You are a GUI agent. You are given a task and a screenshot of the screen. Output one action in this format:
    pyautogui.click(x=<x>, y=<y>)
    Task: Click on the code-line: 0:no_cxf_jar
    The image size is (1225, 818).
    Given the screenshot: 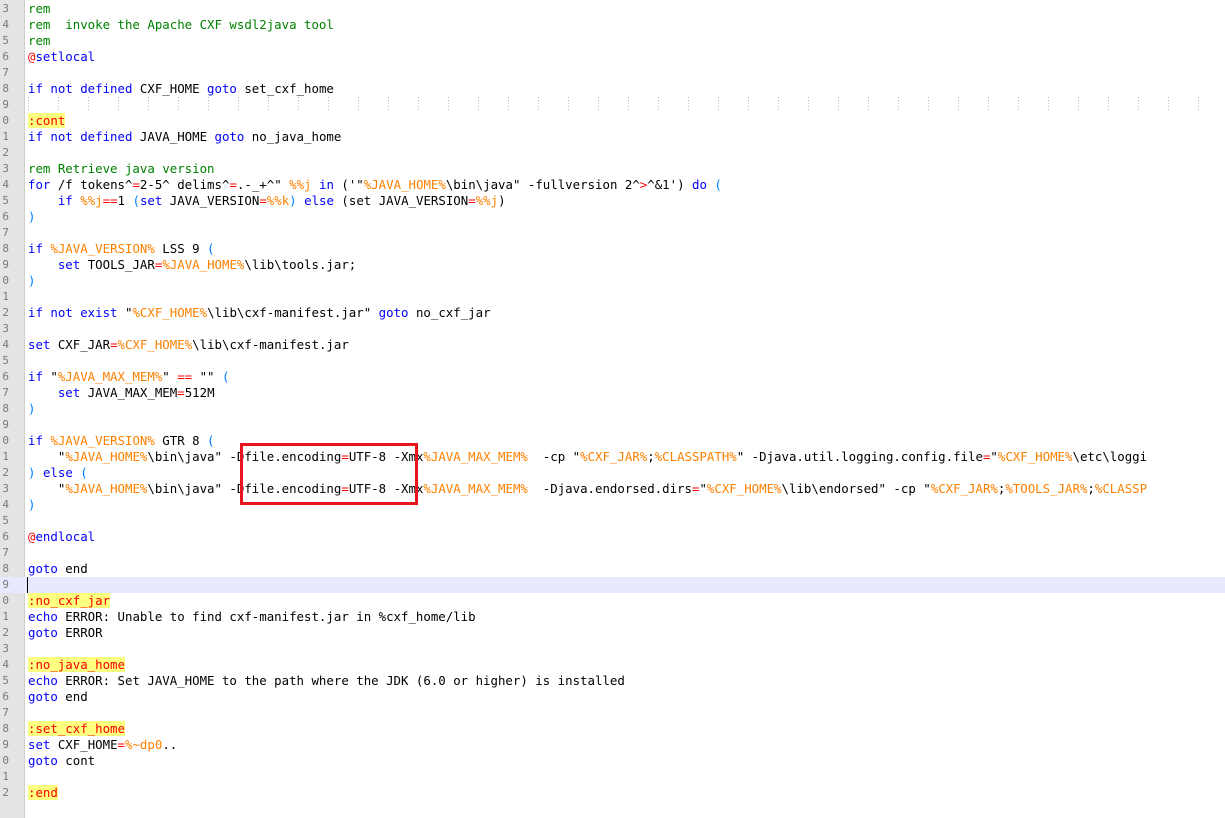 What is the action you would take?
    pyautogui.click(x=612, y=601)
    